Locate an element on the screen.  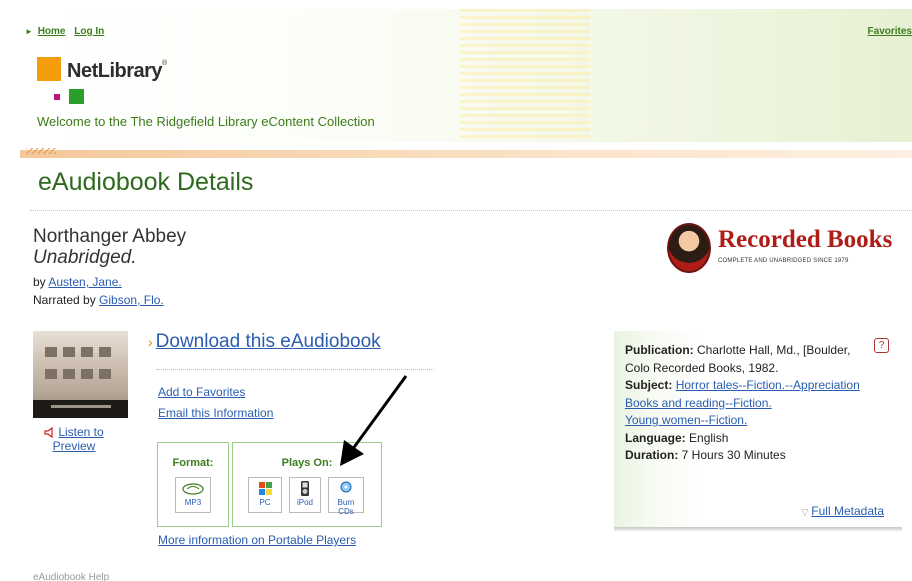
player-ipod: iPod is located at coordinates (305, 495).